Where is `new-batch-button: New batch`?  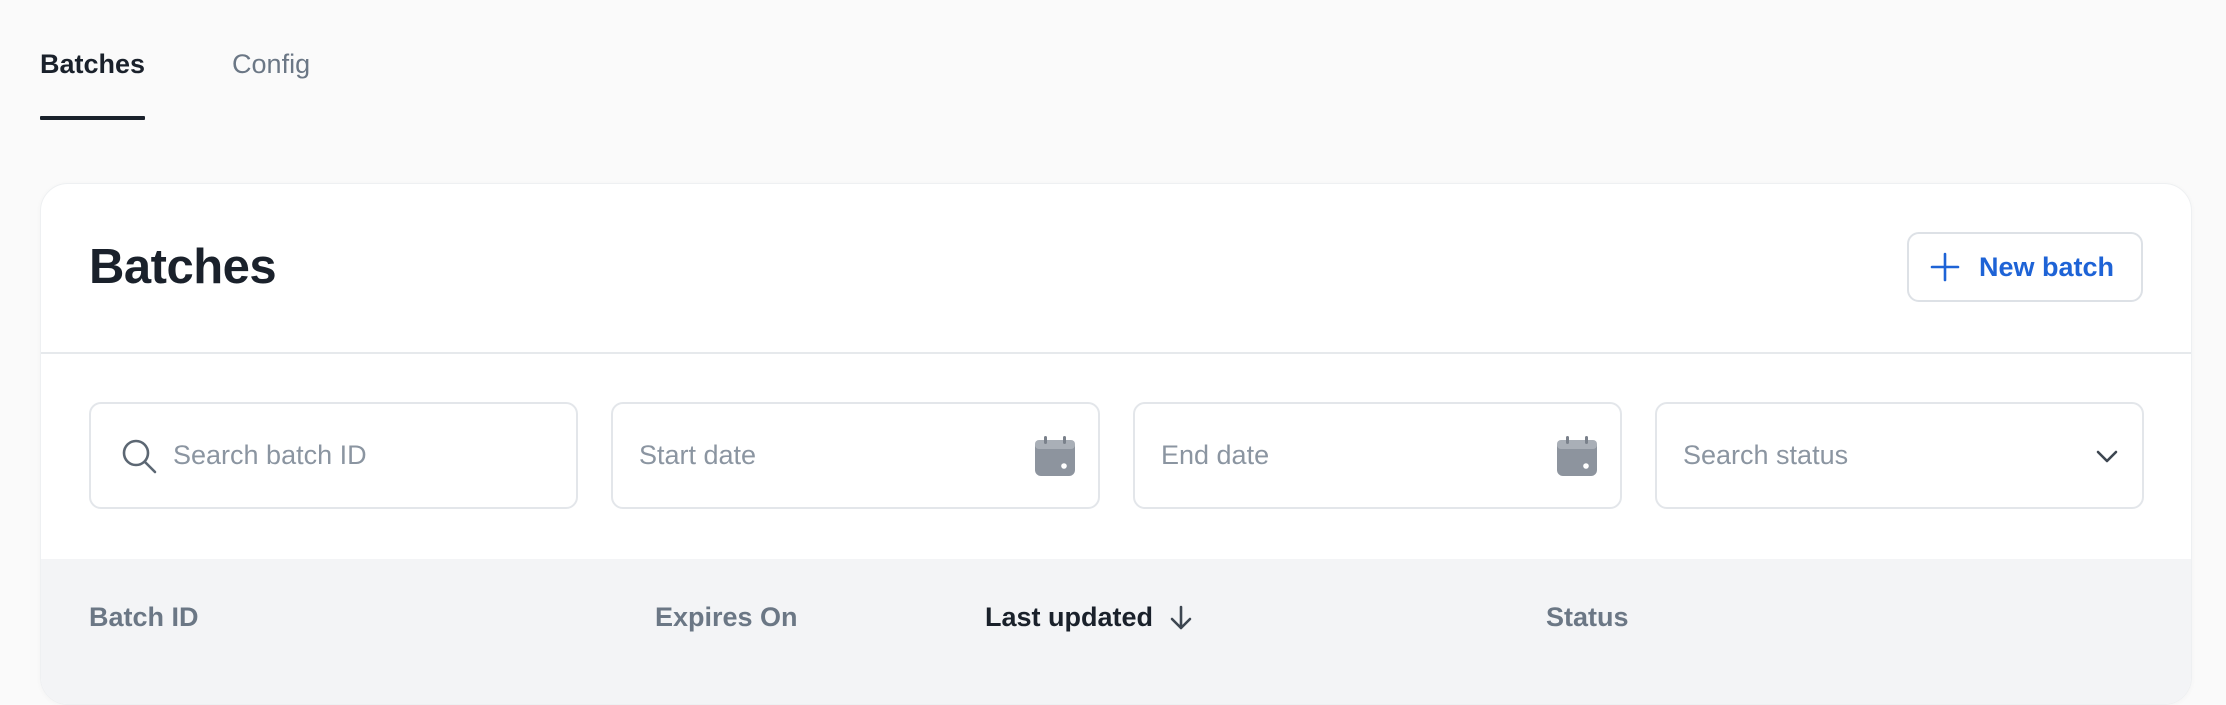 new-batch-button: New batch is located at coordinates (2025, 267).